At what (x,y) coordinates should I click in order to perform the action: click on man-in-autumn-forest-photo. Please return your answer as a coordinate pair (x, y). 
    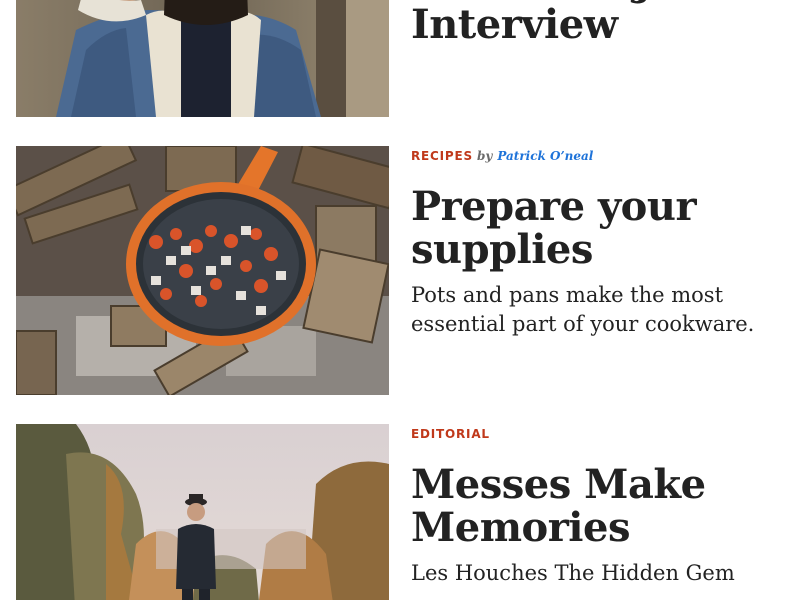
    Looking at the image, I should click on (202, 512).